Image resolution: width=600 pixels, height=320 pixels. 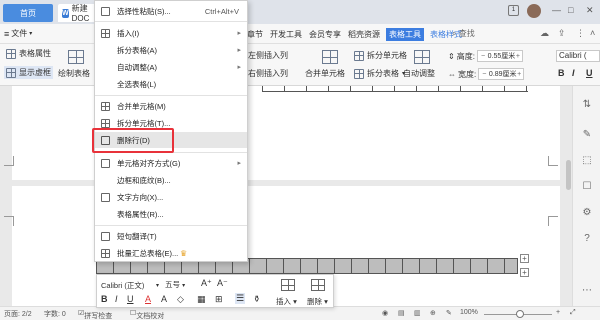 I want to click on add-column-icon: +, so click(x=524, y=258).